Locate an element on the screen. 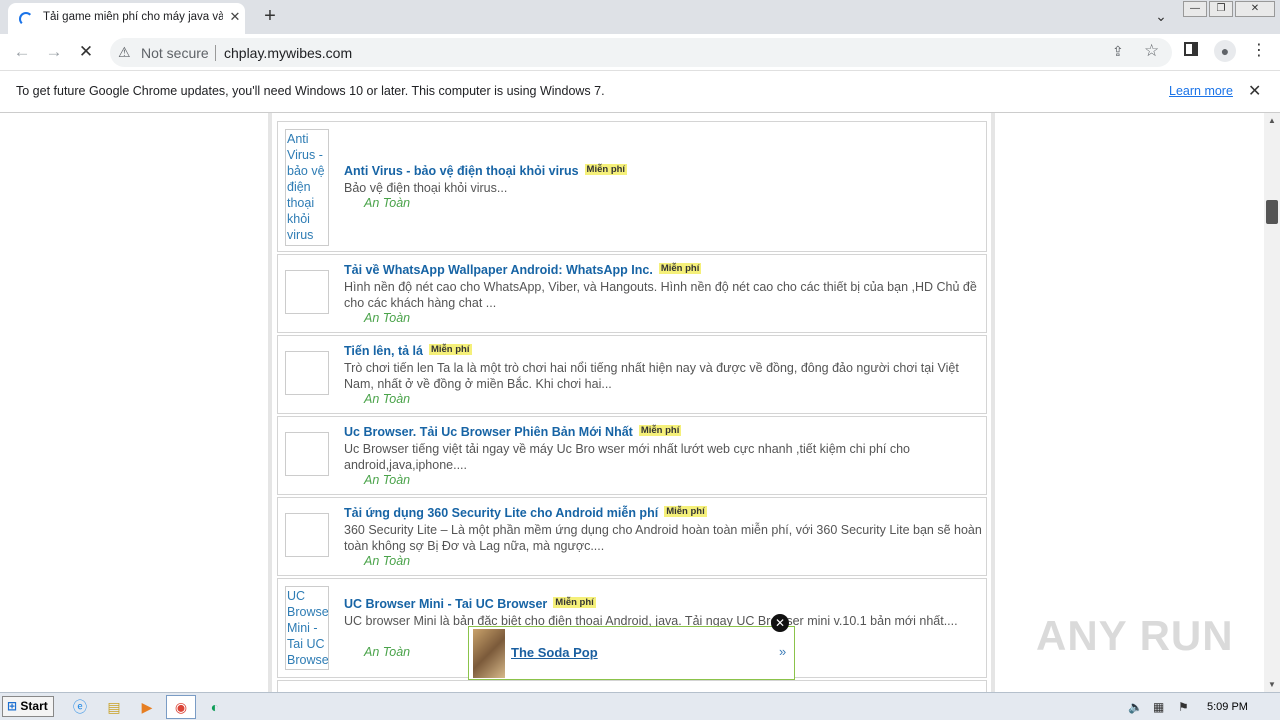 Image resolution: width=1280 pixels, height=720 pixels. item-title-text: UC Browser Mini - Tai UC Browser is located at coordinates (445, 604).